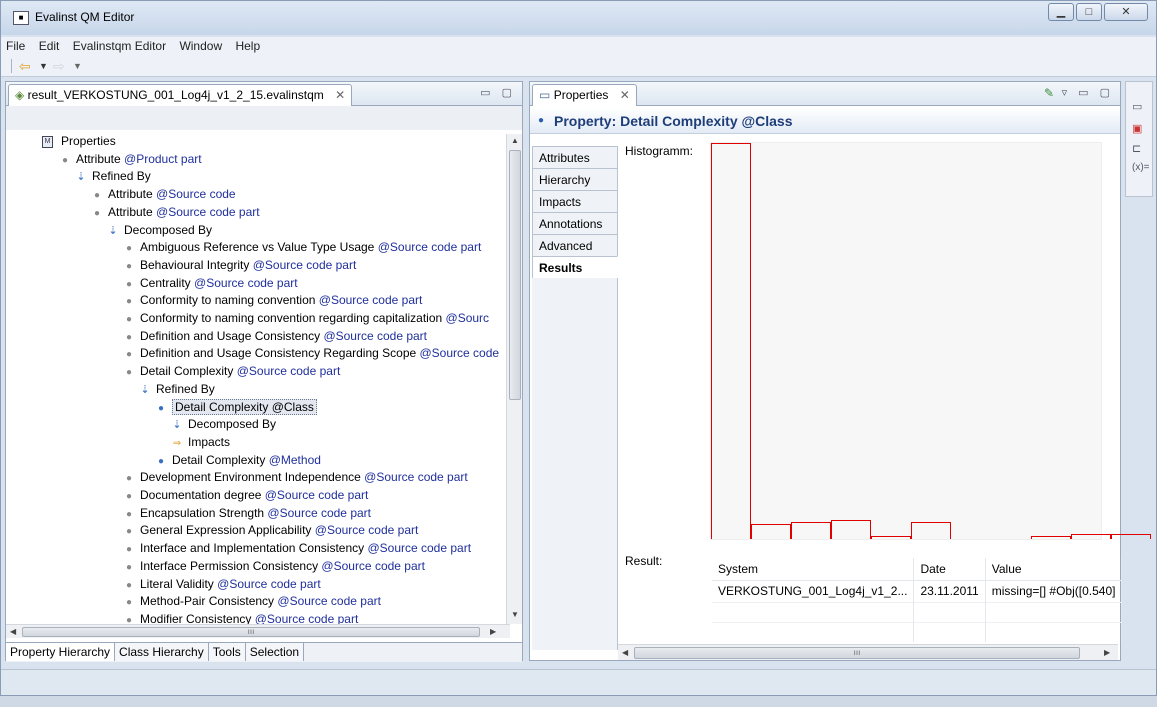  Describe the element at coordinates (498, 92) in the screenshot. I see `view-minmax-icon: ▭ ▢` at that location.